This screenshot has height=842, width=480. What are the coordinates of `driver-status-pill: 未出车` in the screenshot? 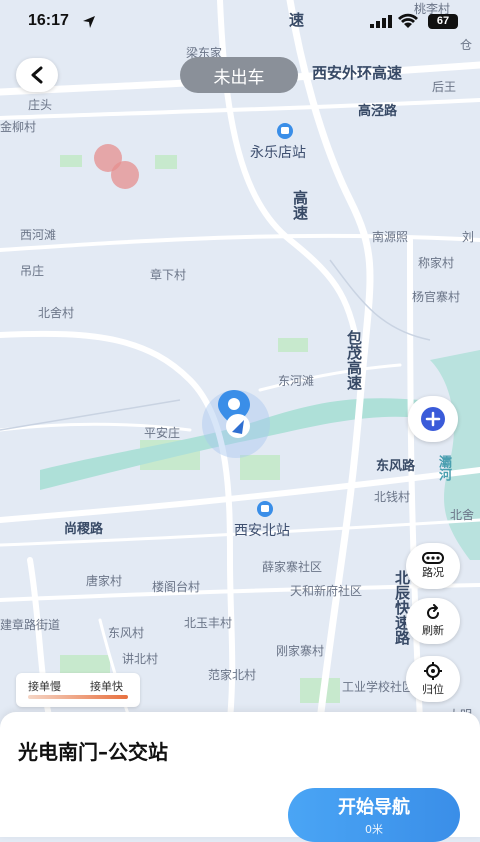 It's located at (239, 75).